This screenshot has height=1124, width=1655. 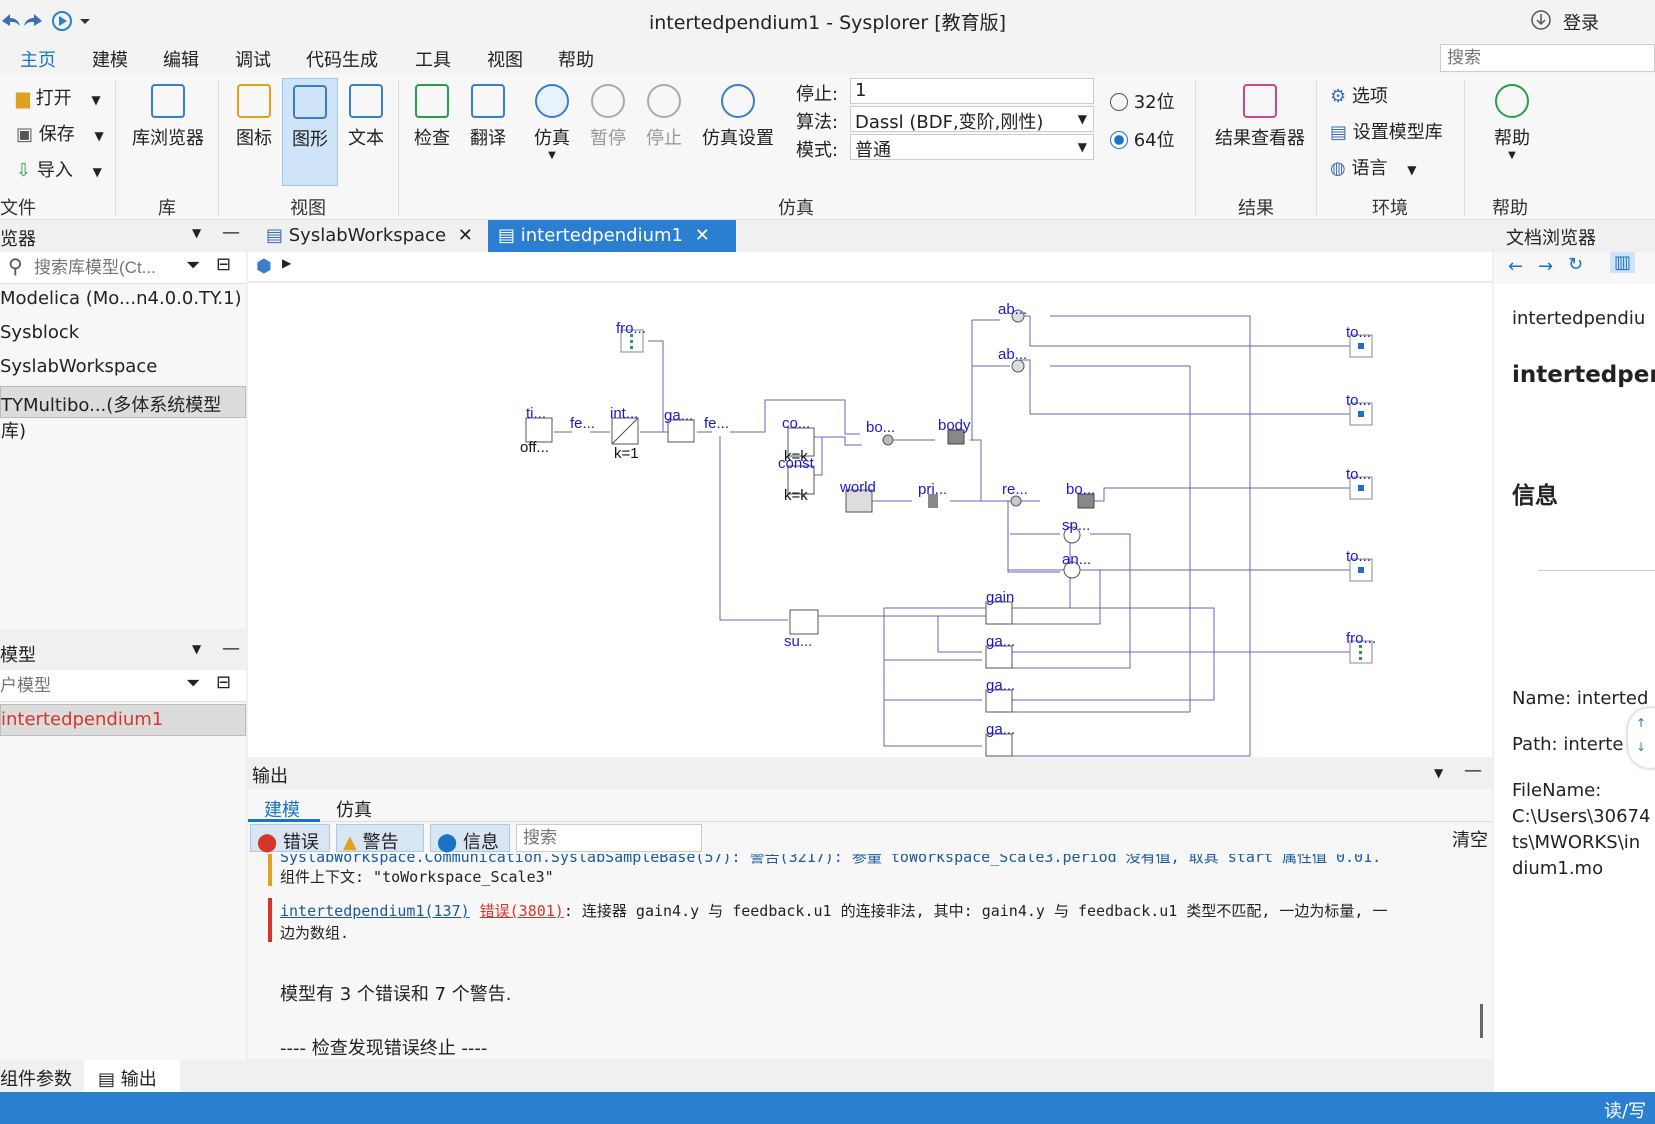 I want to click on gear-icon, so click(x=738, y=101).